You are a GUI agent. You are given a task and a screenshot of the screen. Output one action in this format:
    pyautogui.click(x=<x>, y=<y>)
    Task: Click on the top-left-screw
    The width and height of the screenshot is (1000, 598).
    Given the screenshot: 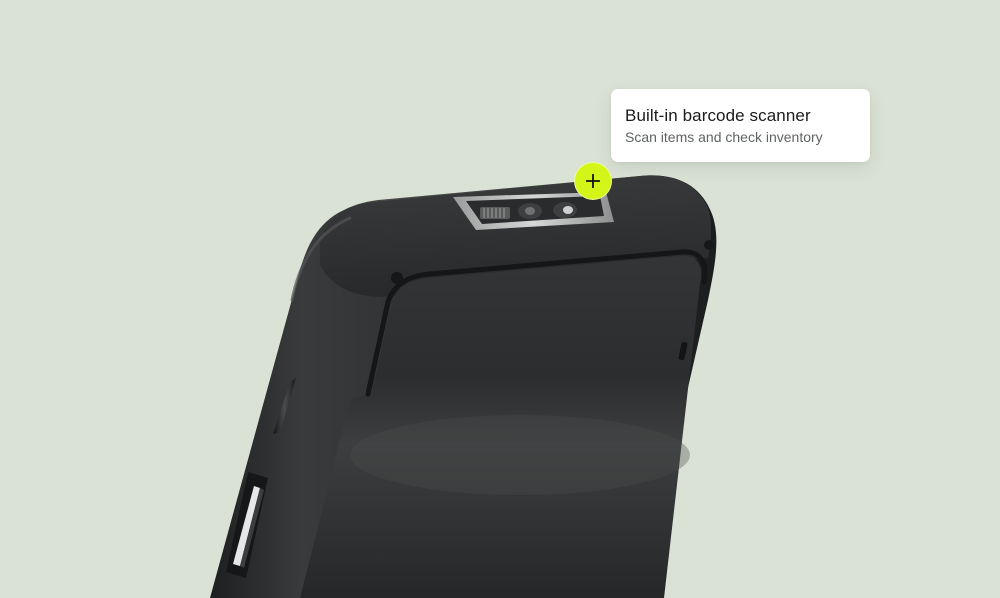 What is the action you would take?
    pyautogui.click(x=397, y=278)
    